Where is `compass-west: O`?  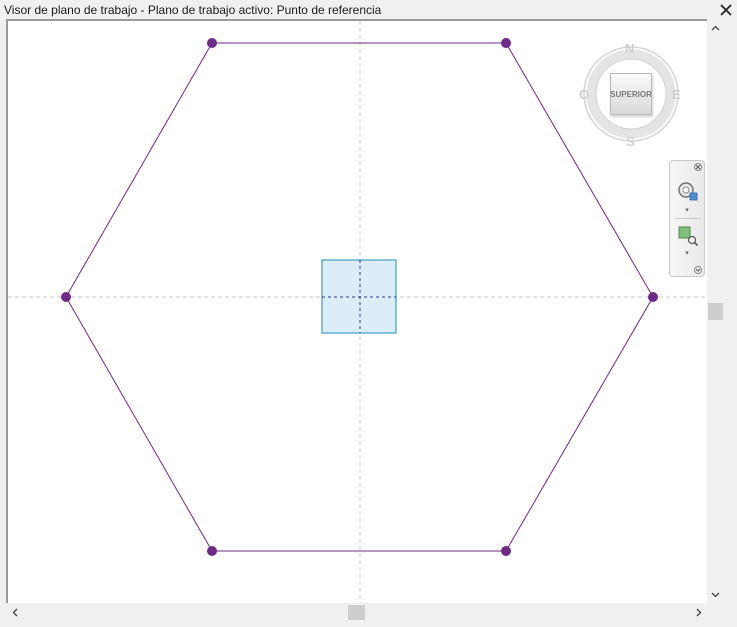
compass-west: O is located at coordinates (584, 94).